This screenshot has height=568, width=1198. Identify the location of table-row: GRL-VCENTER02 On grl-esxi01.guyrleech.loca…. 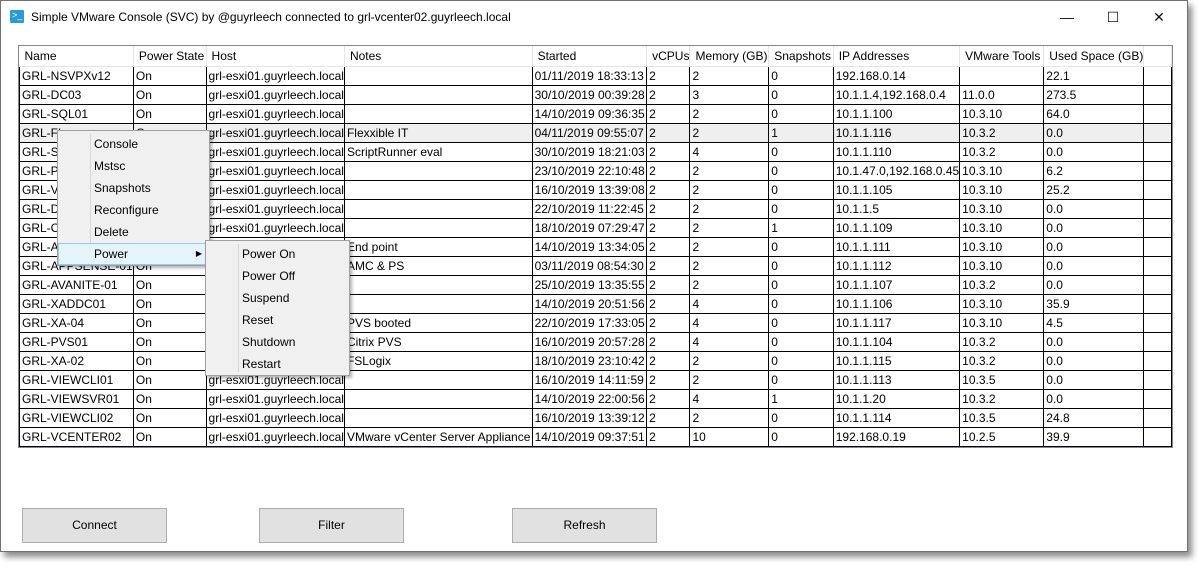
(595, 437).